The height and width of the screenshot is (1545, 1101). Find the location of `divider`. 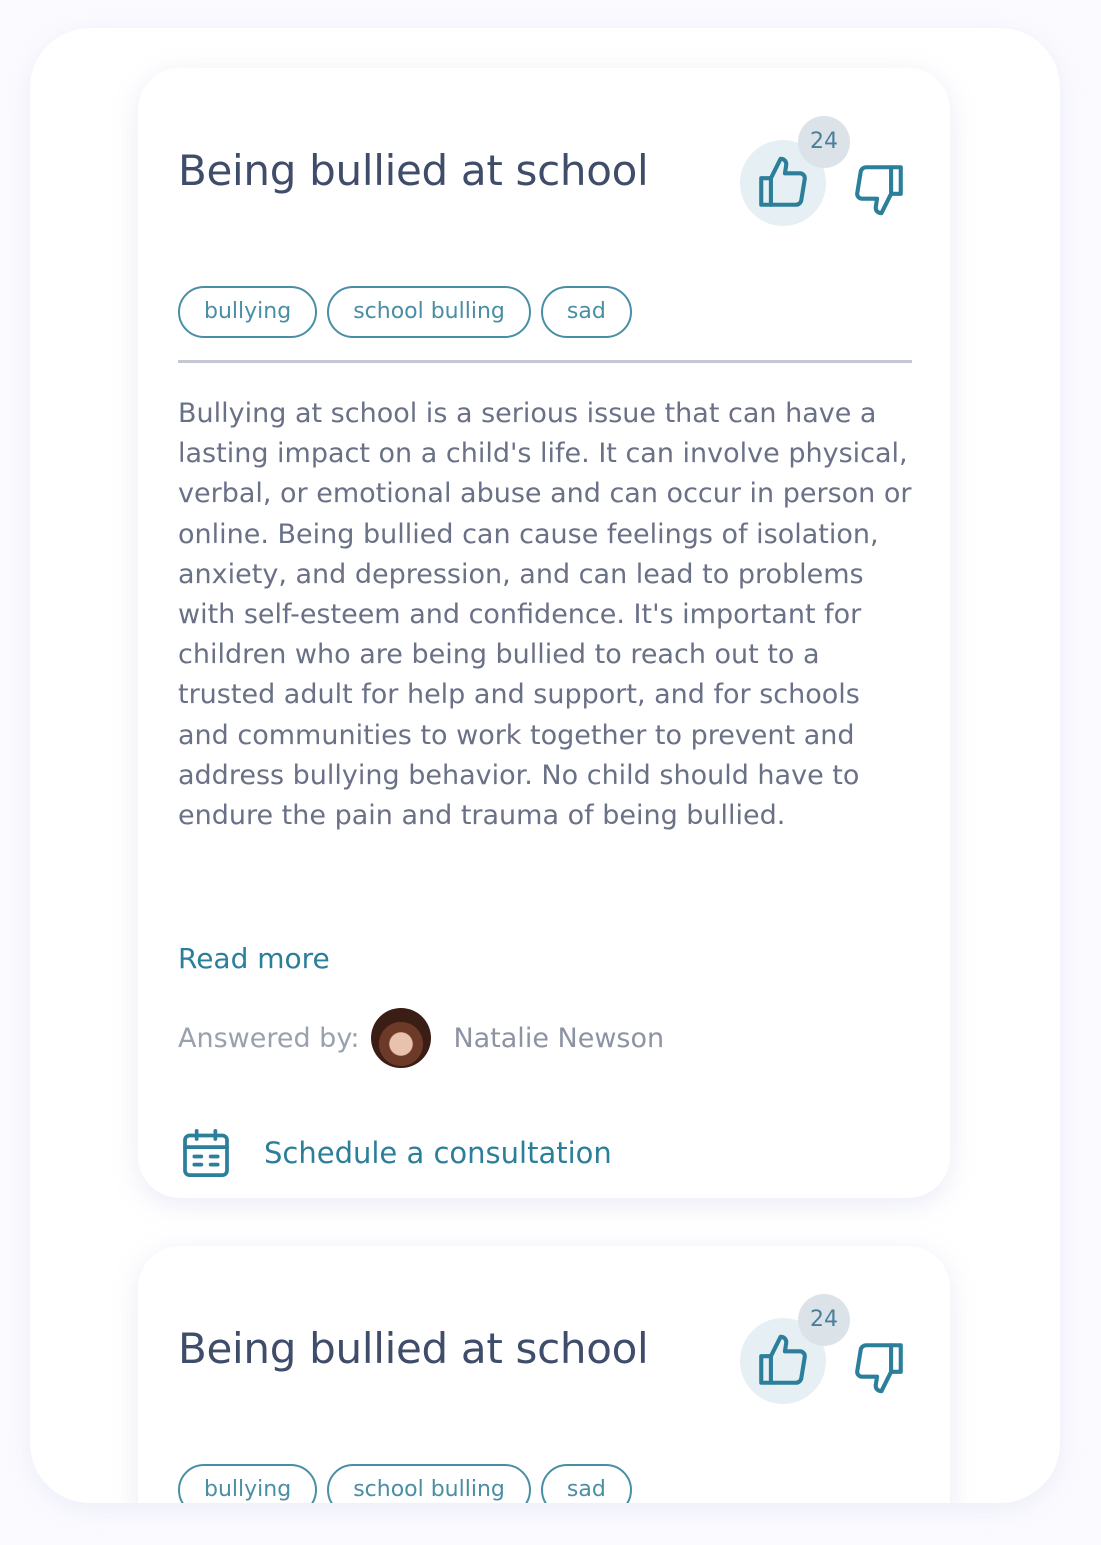

divider is located at coordinates (545, 361).